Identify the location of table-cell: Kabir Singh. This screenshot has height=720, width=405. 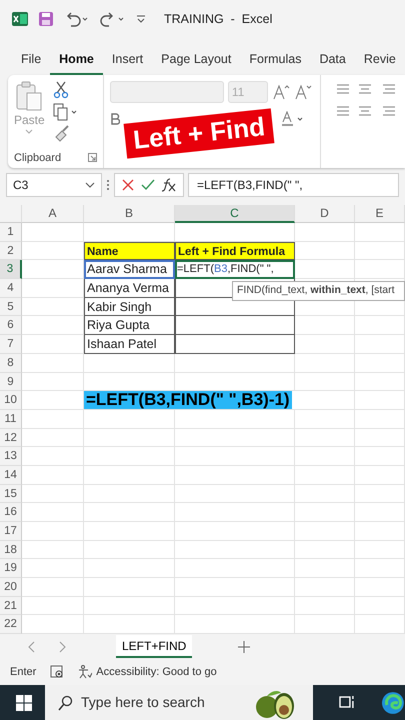
(129, 307).